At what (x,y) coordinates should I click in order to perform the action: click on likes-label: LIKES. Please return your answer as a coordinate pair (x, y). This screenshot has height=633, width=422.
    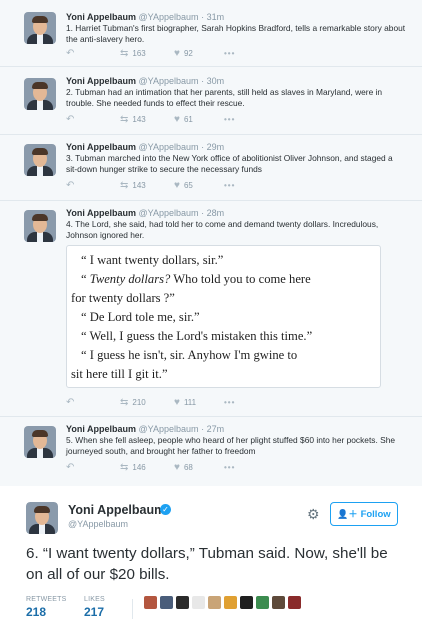
    Looking at the image, I should click on (94, 599).